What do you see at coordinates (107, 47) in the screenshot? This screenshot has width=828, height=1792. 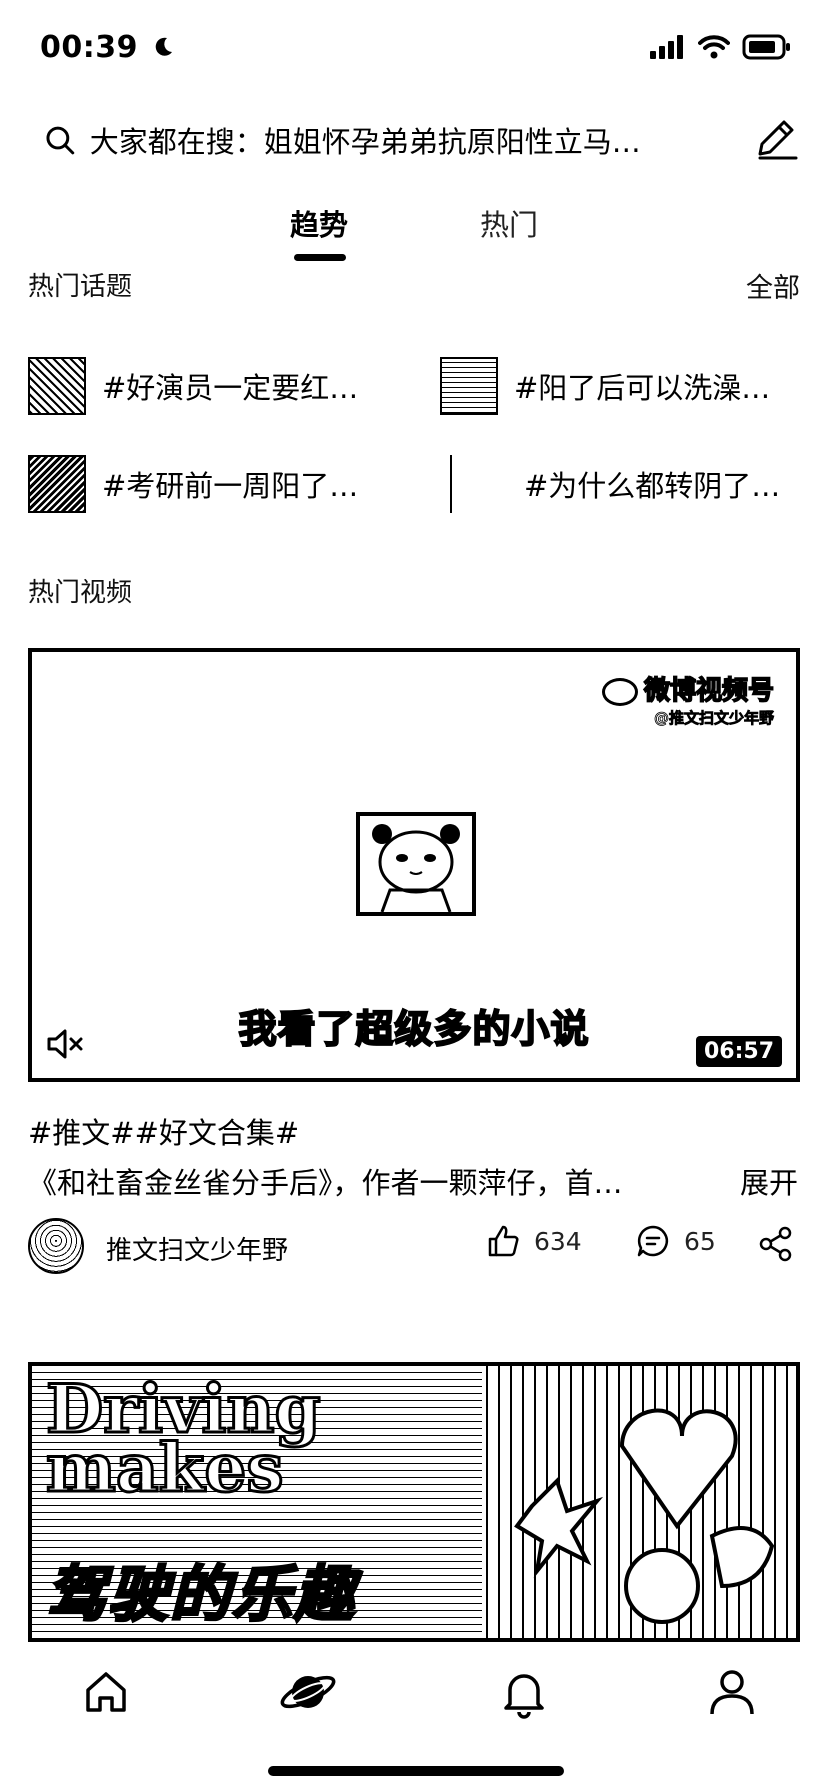 I see `status-time: 00:39` at bounding box center [107, 47].